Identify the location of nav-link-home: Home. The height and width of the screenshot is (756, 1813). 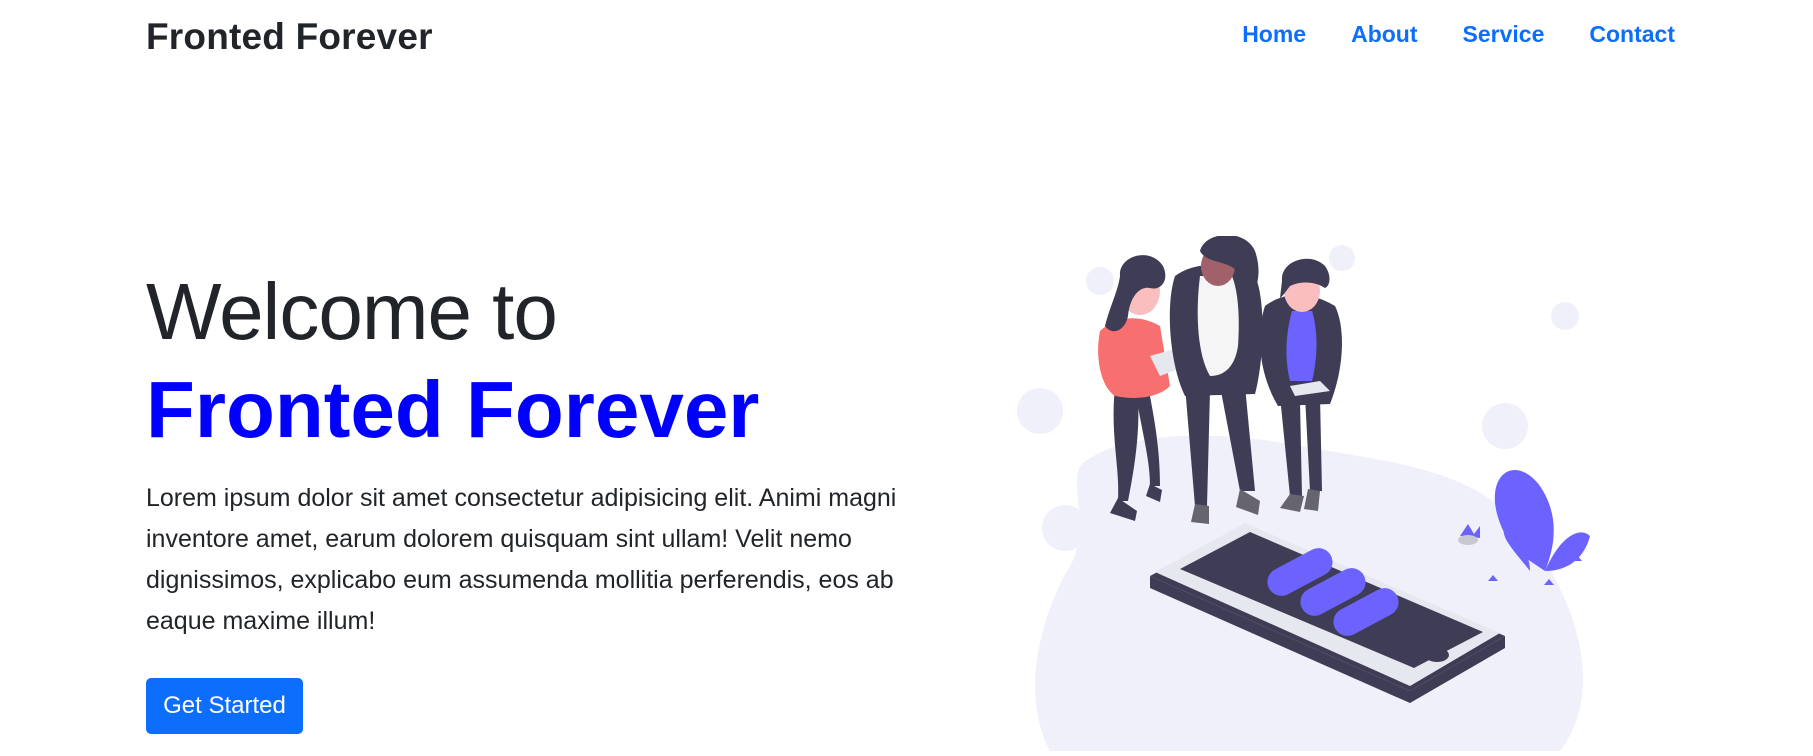
(1274, 34).